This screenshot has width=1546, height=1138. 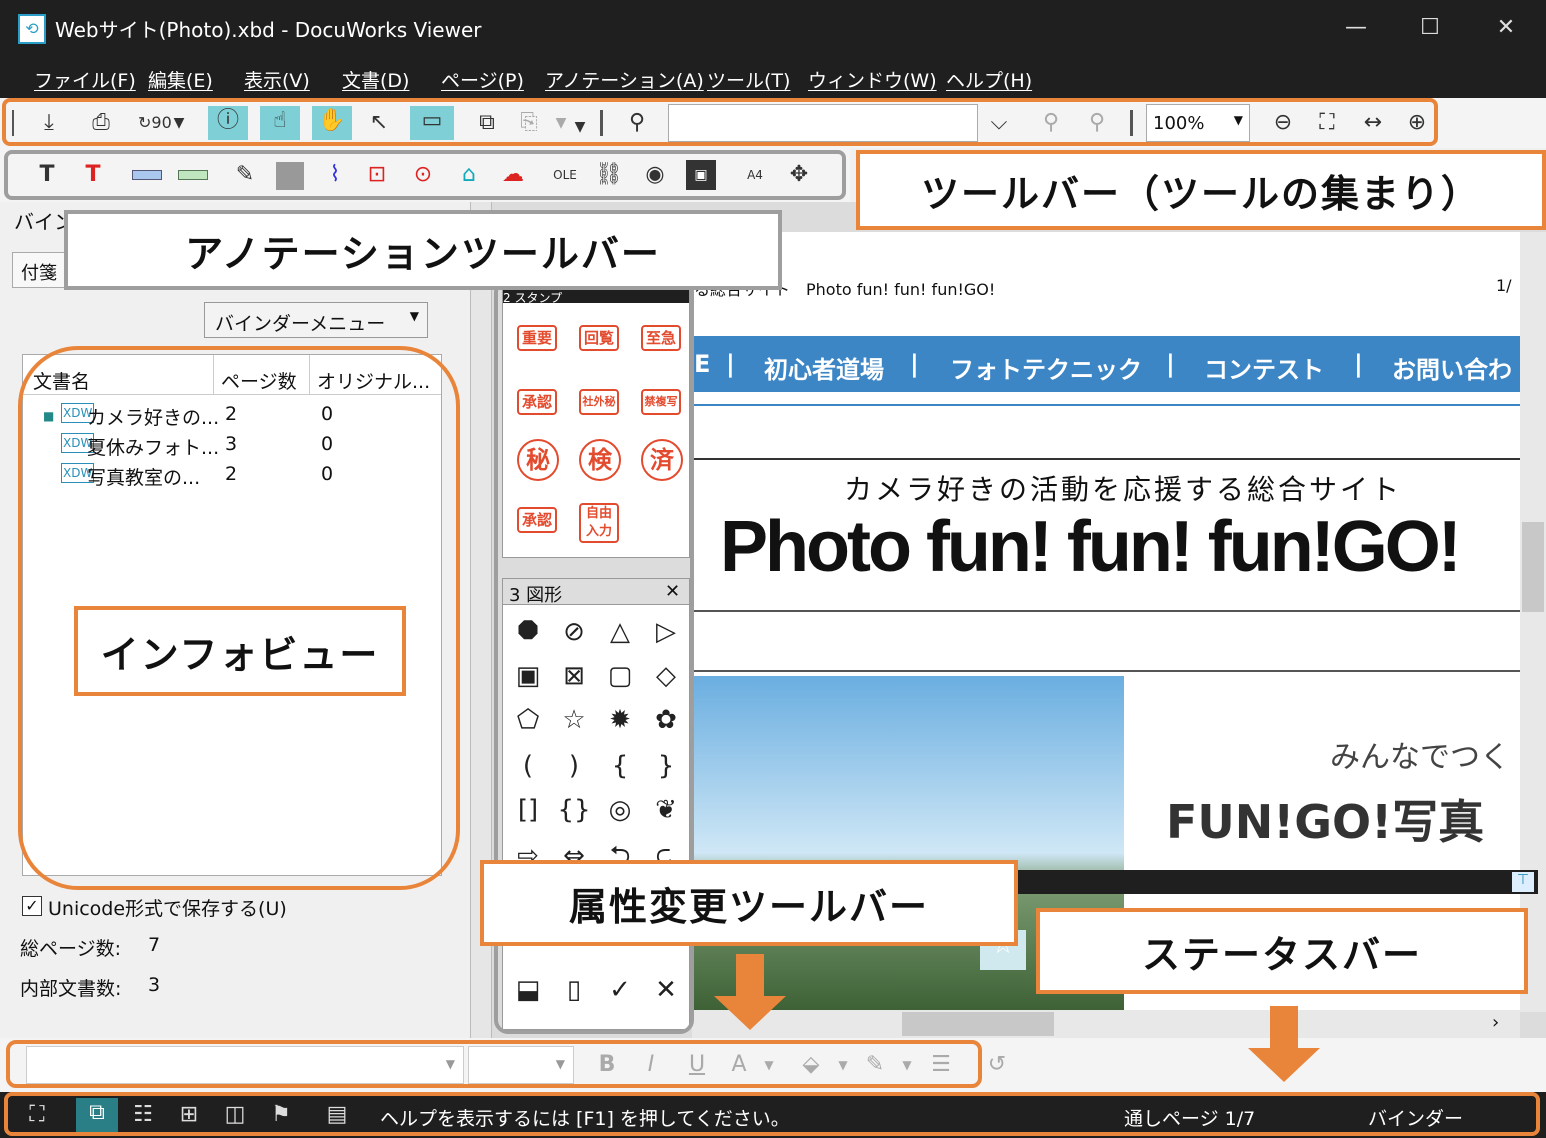 I want to click on floating-panel-header: ⊤, so click(x=1277, y=882).